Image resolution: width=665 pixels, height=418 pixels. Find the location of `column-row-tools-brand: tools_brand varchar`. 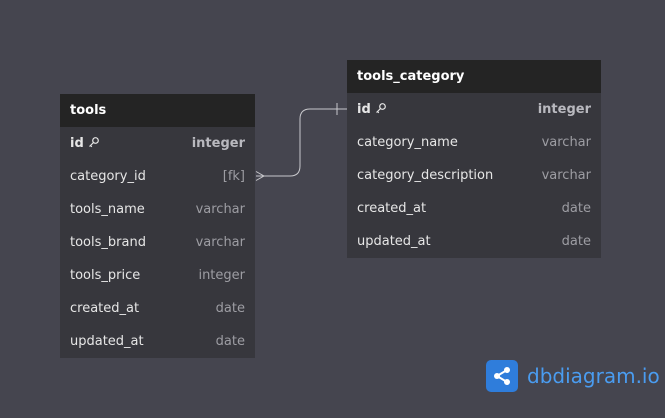

column-row-tools-brand: tools_brand varchar is located at coordinates (157, 242).